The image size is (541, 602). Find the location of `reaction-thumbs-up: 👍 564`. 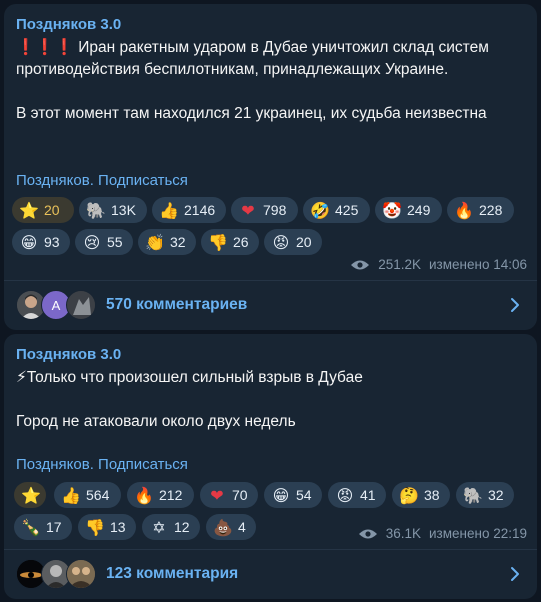

reaction-thumbs-up: 👍 564 is located at coordinates (87, 495).